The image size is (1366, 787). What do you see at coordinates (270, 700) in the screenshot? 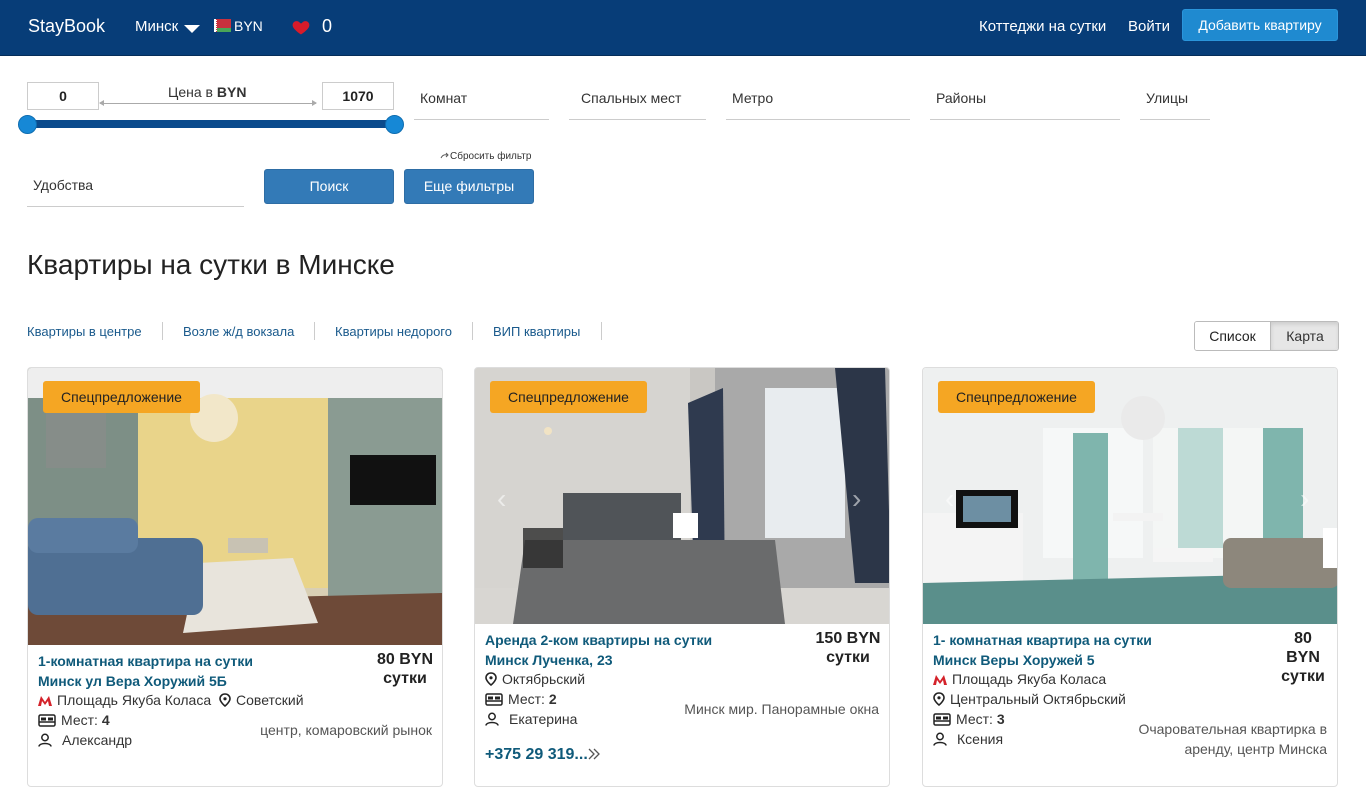
I see `district: Советский` at bounding box center [270, 700].